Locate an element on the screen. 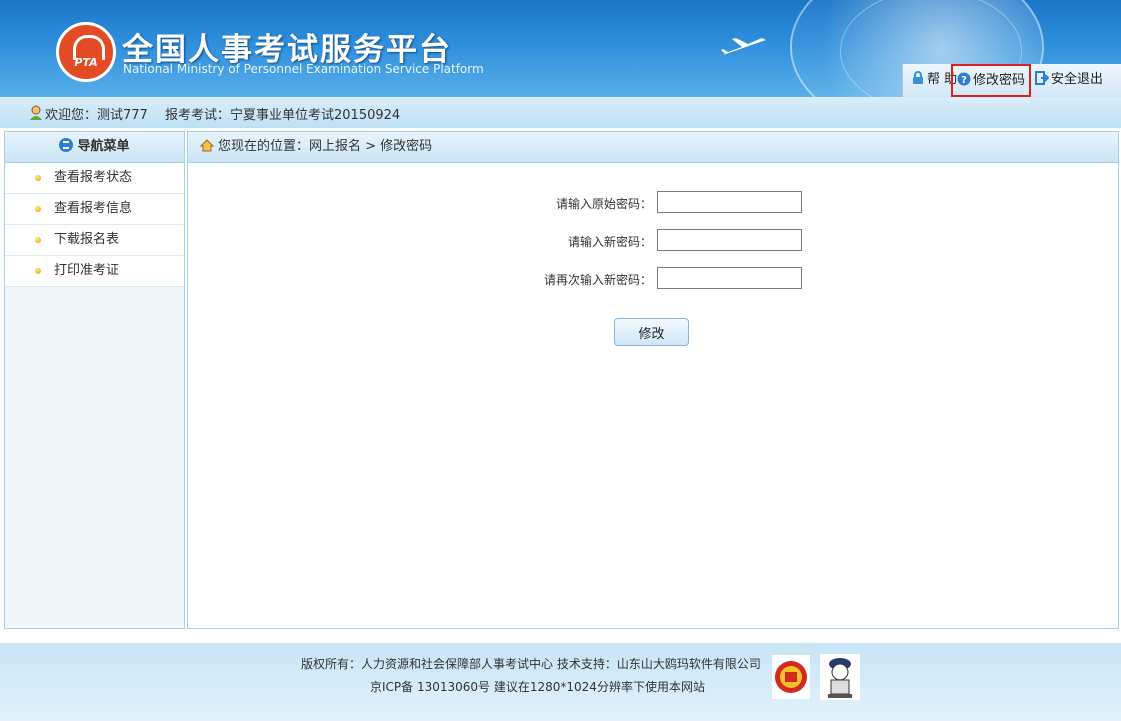 This screenshot has height=721, width=1121. breadcrumb: 您现在的位置：网上报名 > 修改密码 is located at coordinates (653, 147).